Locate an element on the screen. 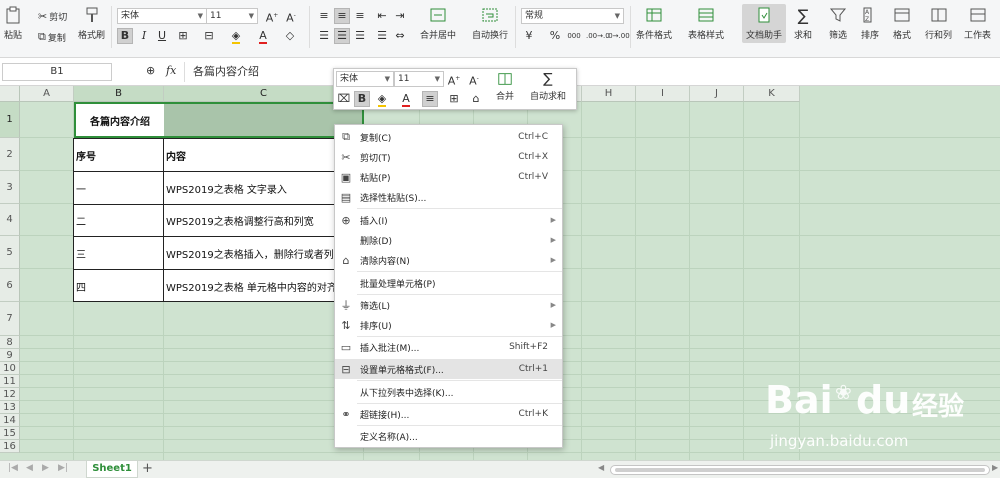 Image resolution: width=1000 pixels, height=478 pixels. indent-decrease-button: ⇤ is located at coordinates (382, 16).